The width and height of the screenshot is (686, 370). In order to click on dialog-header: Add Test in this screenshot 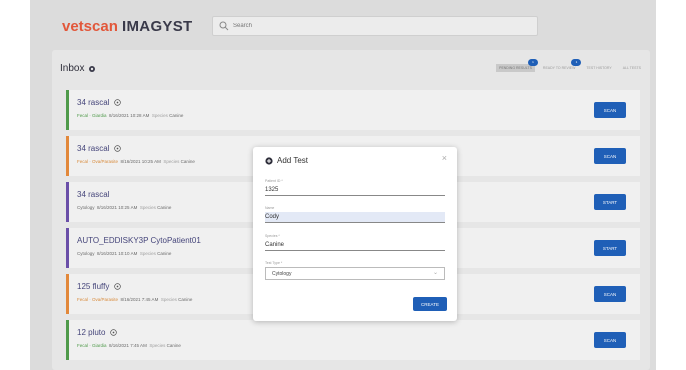, I will do `click(286, 160)`.